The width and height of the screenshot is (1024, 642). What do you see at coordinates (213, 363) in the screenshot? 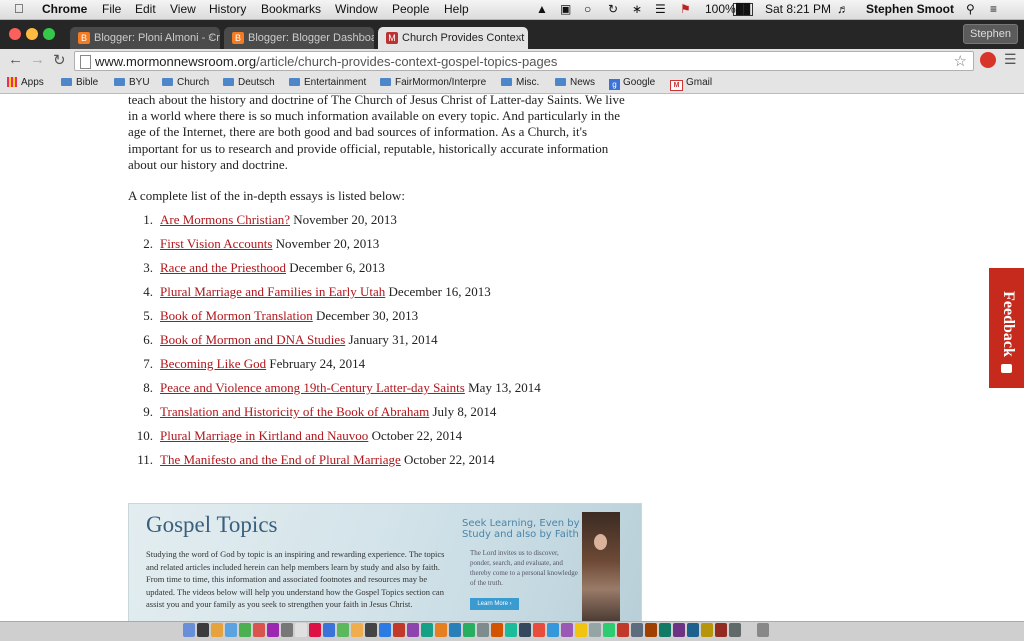
I see `essay-link: Becoming Like God` at bounding box center [213, 363].